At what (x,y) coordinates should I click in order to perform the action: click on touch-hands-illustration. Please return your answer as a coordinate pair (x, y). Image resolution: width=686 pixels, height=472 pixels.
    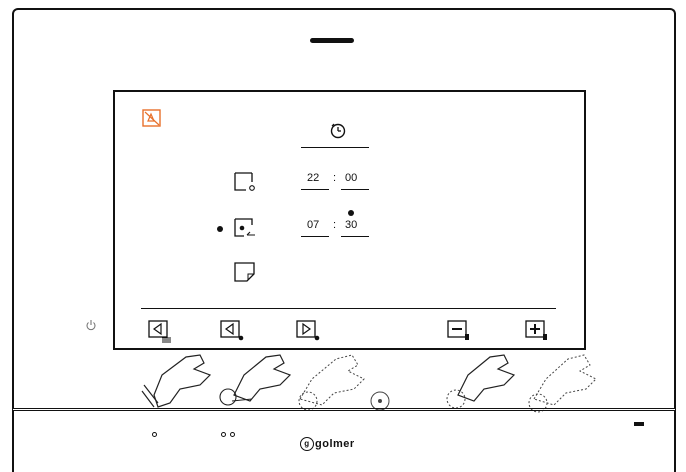
    Looking at the image, I should click on (369, 383).